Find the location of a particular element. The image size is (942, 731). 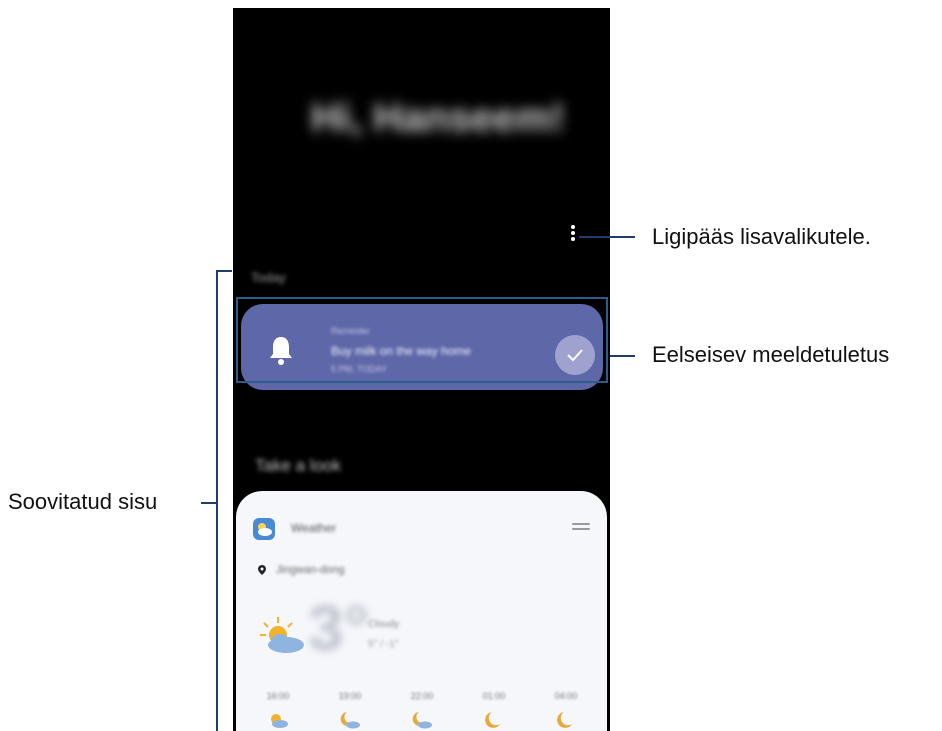

callout-line-more-options is located at coordinates (607, 237).